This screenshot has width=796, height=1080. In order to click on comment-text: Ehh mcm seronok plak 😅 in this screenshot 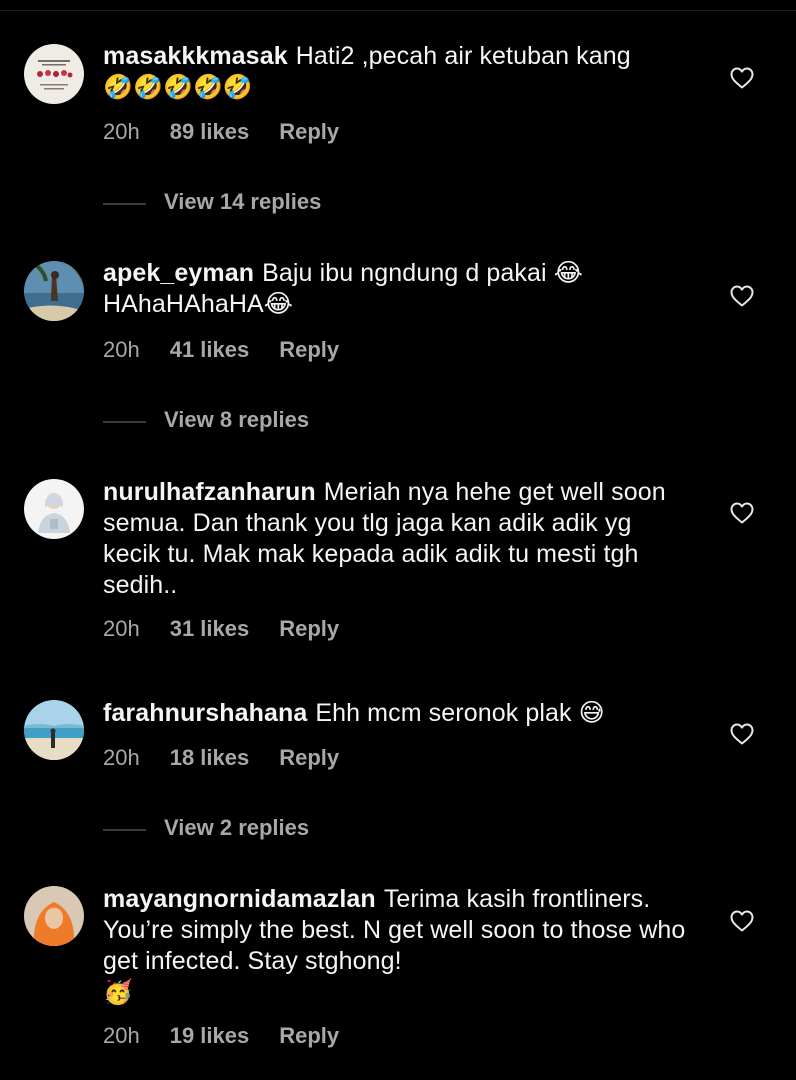, I will do `click(460, 713)`.